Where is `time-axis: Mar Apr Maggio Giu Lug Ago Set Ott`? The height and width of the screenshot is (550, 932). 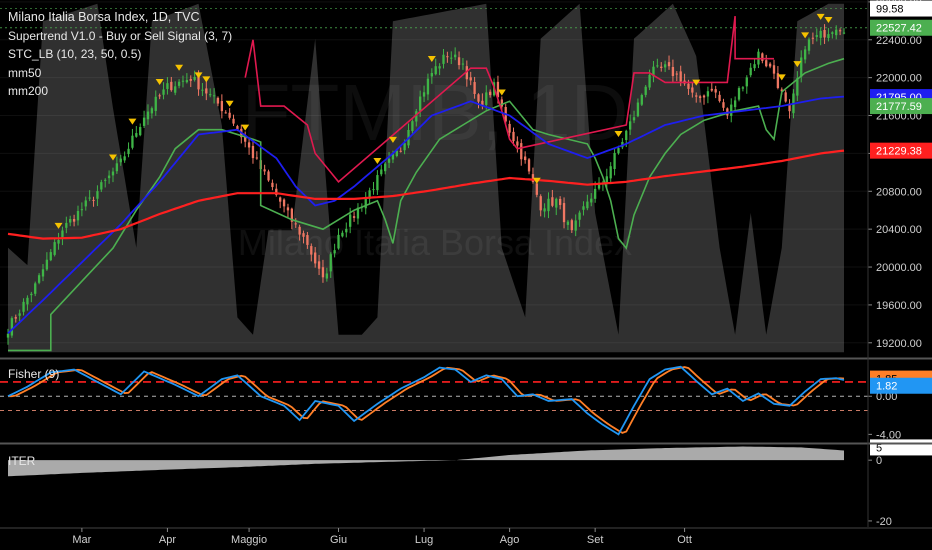
time-axis: Mar Apr Maggio Giu Lug Ago Set Ott is located at coordinates (466, 538).